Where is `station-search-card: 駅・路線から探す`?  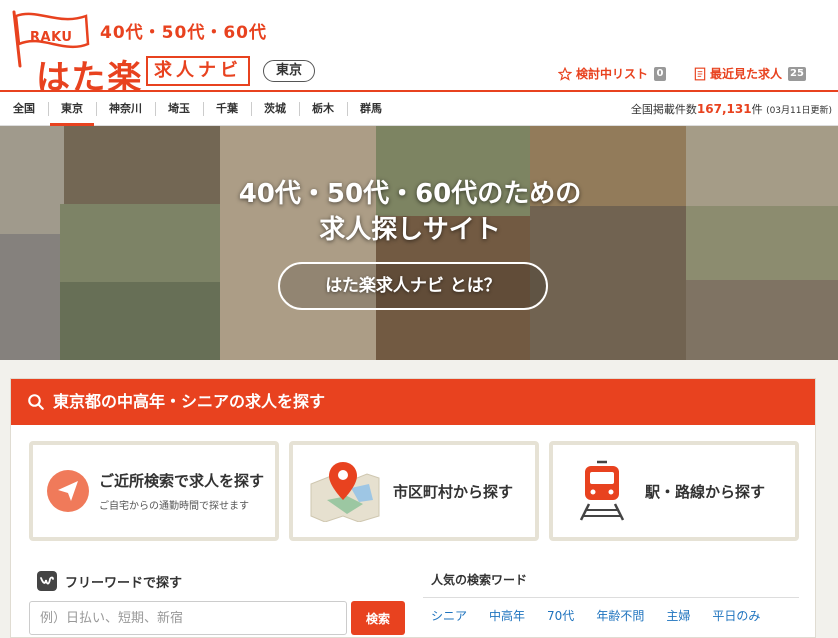
station-search-card: 駅・路線から探す is located at coordinates (674, 491).